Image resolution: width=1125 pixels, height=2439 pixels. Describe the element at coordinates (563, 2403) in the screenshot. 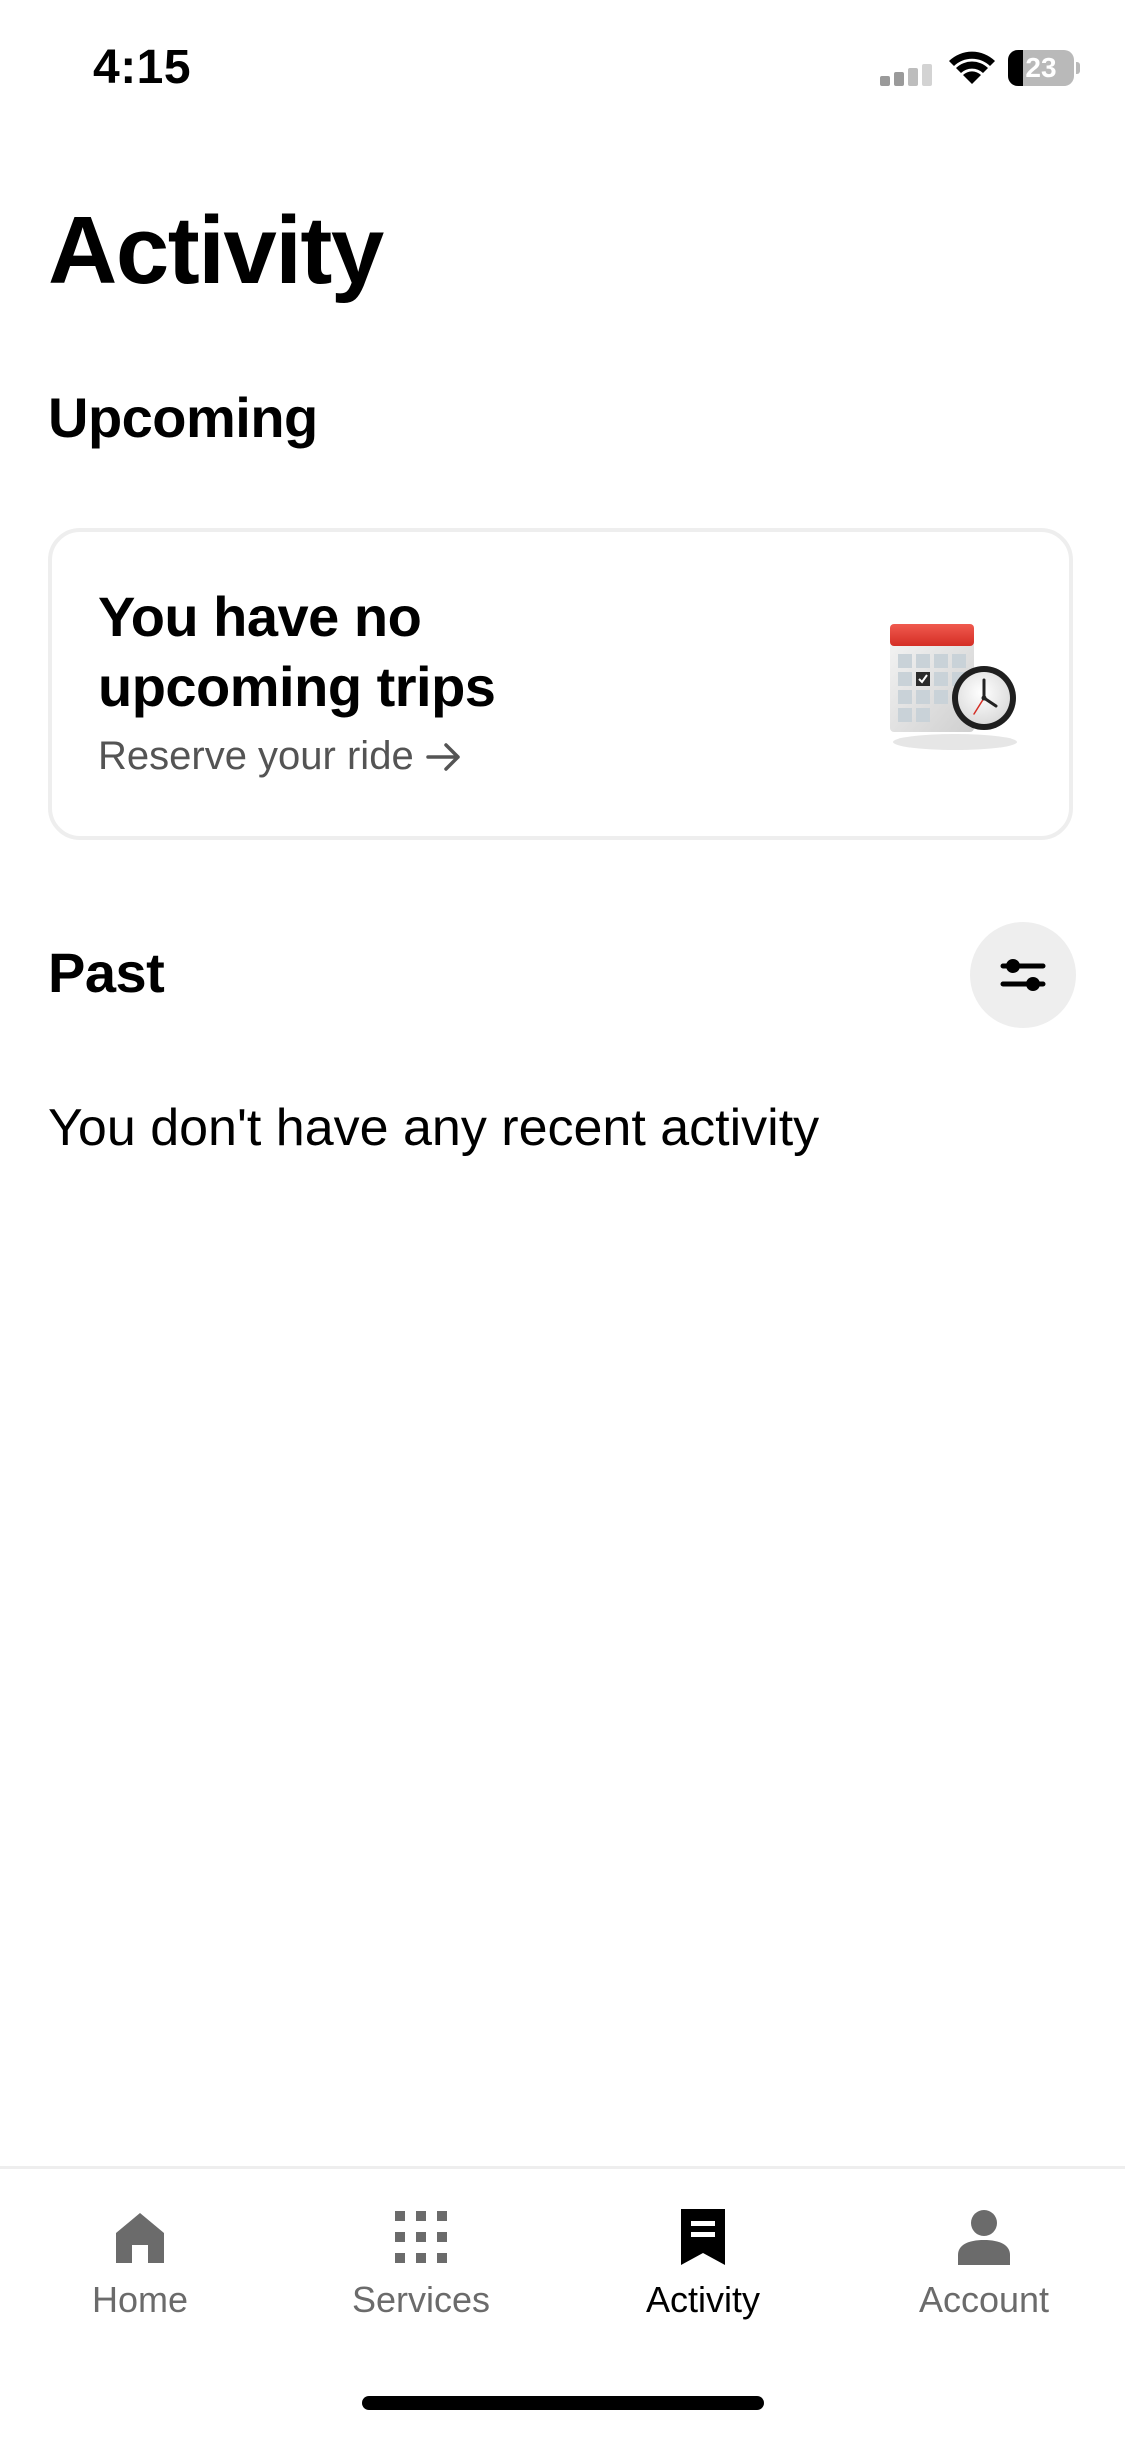

I see `home-indicator` at that location.